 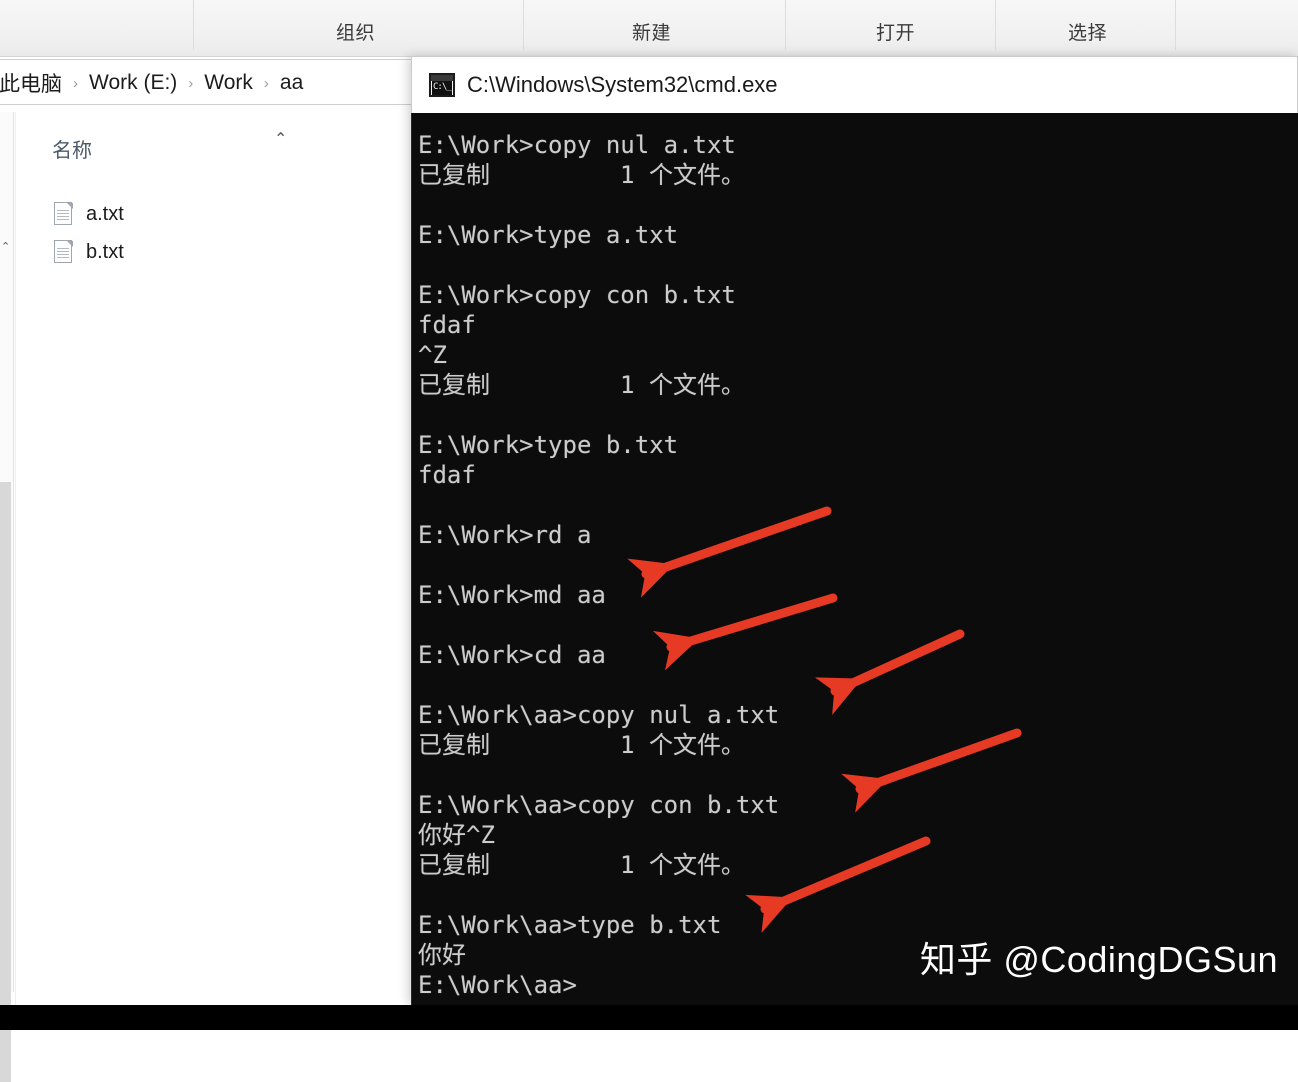 I want to click on breadcrumb: 此电脑 › Work (E:) › Work › aa, so click(x=152, y=83).